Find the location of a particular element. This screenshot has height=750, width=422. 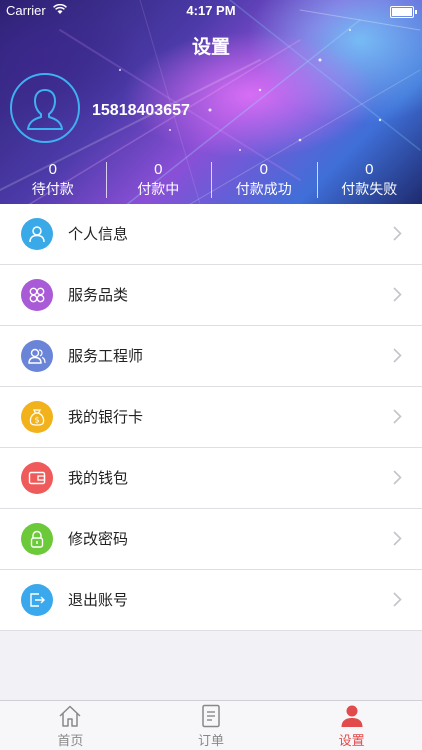

tab-bar: 首页 订单 设置 is located at coordinates (211, 725).